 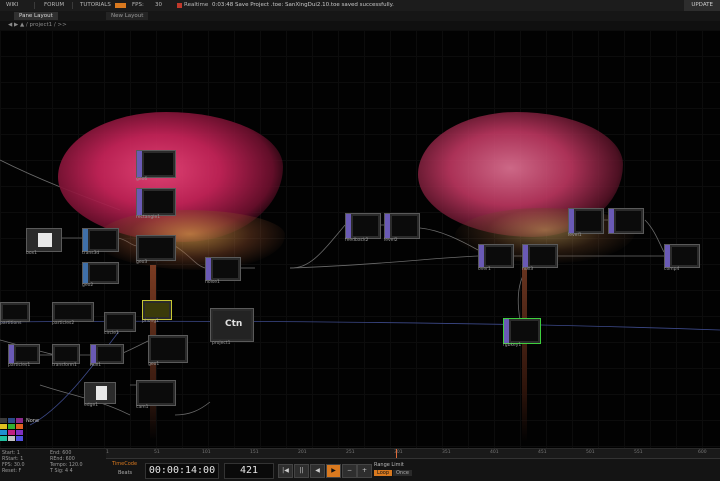 What do you see at coordinates (638, 452) in the screenshot?
I see `ruler-tick: 551` at bounding box center [638, 452].